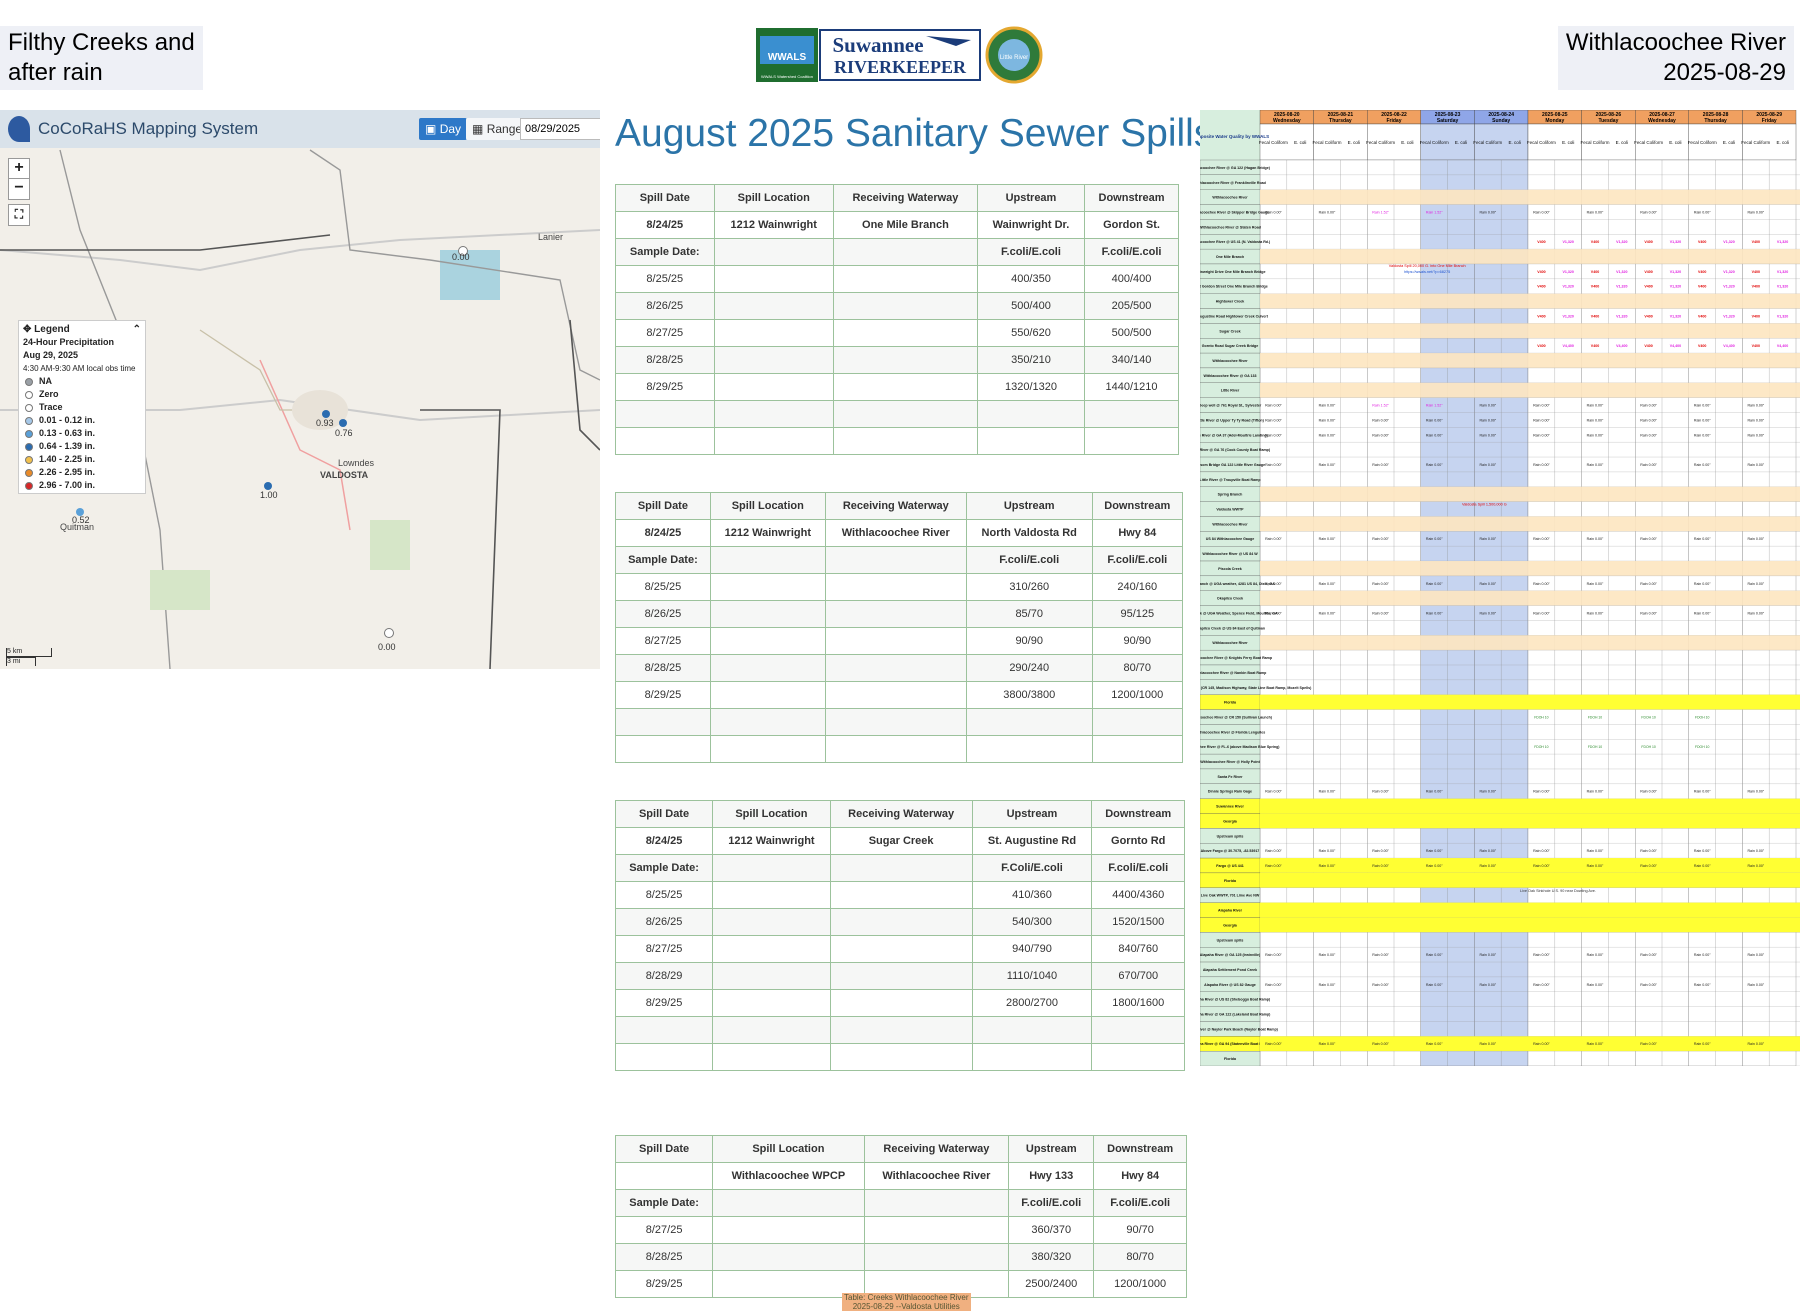 The height and width of the screenshot is (1311, 1800). I want to click on date-cell: 8/27/25, so click(664, 1230).